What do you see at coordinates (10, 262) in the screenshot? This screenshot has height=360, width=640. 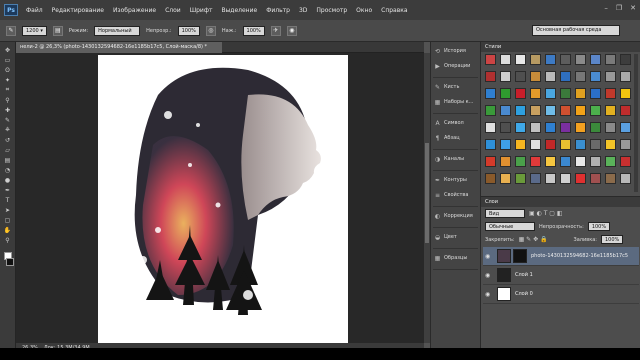 I see `background-color-swatch` at bounding box center [10, 262].